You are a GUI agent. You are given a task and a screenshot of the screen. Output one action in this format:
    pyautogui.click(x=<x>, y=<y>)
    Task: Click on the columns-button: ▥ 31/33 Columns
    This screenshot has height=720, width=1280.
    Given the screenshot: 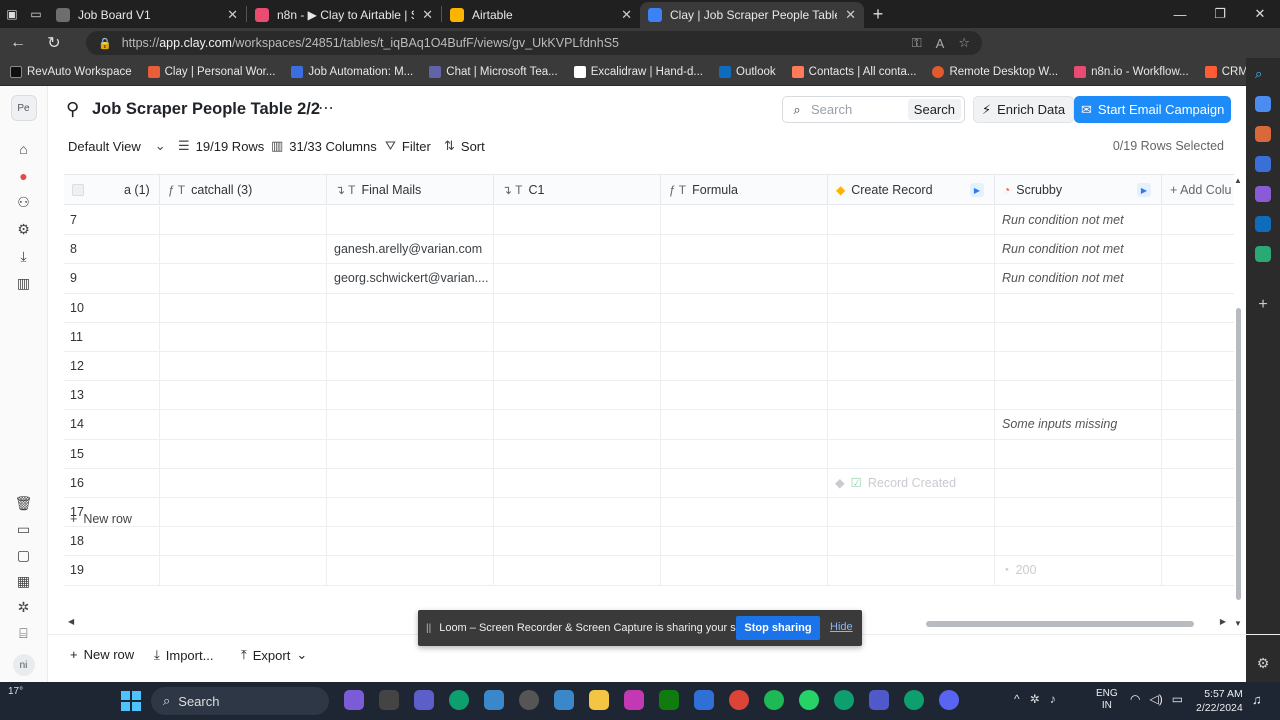 What is the action you would take?
    pyautogui.click(x=324, y=146)
    